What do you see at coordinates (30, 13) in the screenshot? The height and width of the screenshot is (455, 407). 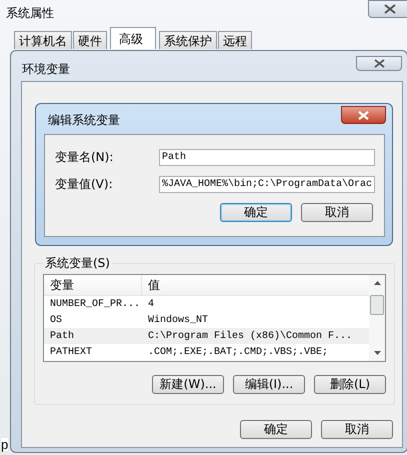 I see `window-title: 系统属性` at bounding box center [30, 13].